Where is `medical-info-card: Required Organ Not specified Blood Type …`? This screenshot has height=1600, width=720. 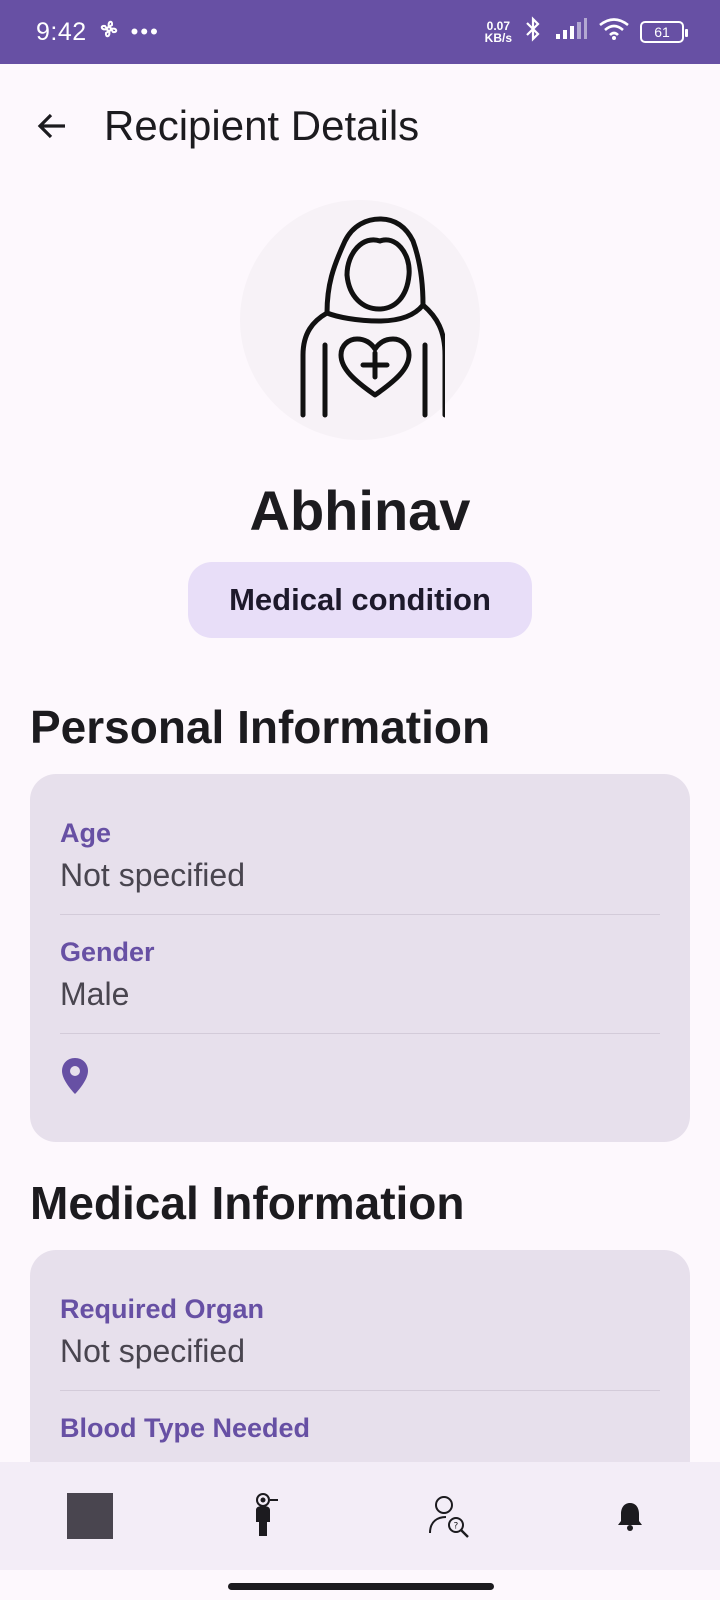
medical-info-card: Required Organ Not specified Blood Type … is located at coordinates (360, 1370).